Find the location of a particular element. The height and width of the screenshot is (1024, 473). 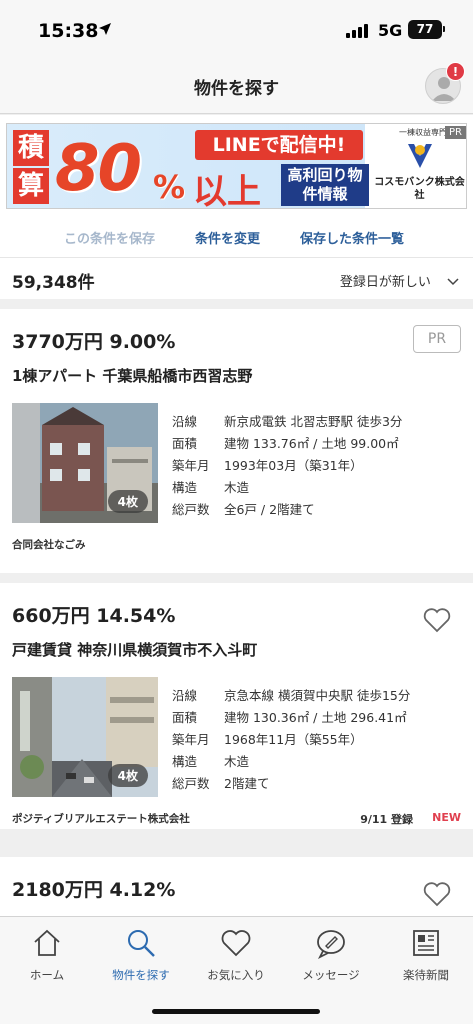

sort-select: 登録日が新しい is located at coordinates (399, 280).